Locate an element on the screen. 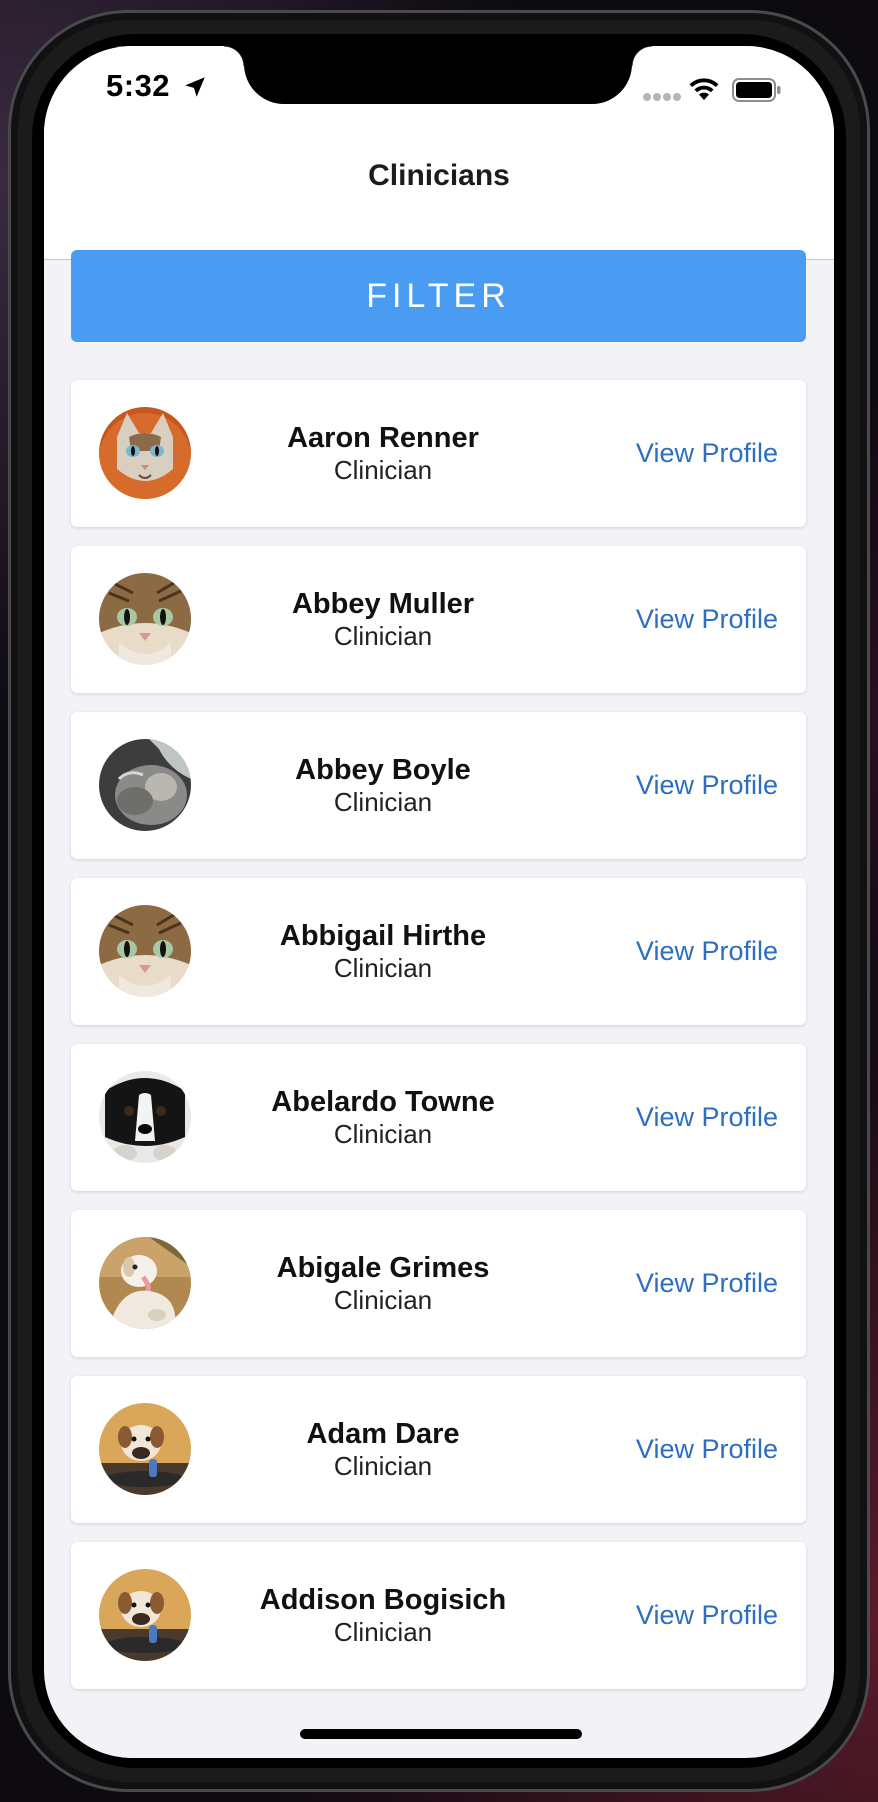 The height and width of the screenshot is (1802, 878). clinician-info: Abigale Grimes Clinician is located at coordinates (383, 1283).